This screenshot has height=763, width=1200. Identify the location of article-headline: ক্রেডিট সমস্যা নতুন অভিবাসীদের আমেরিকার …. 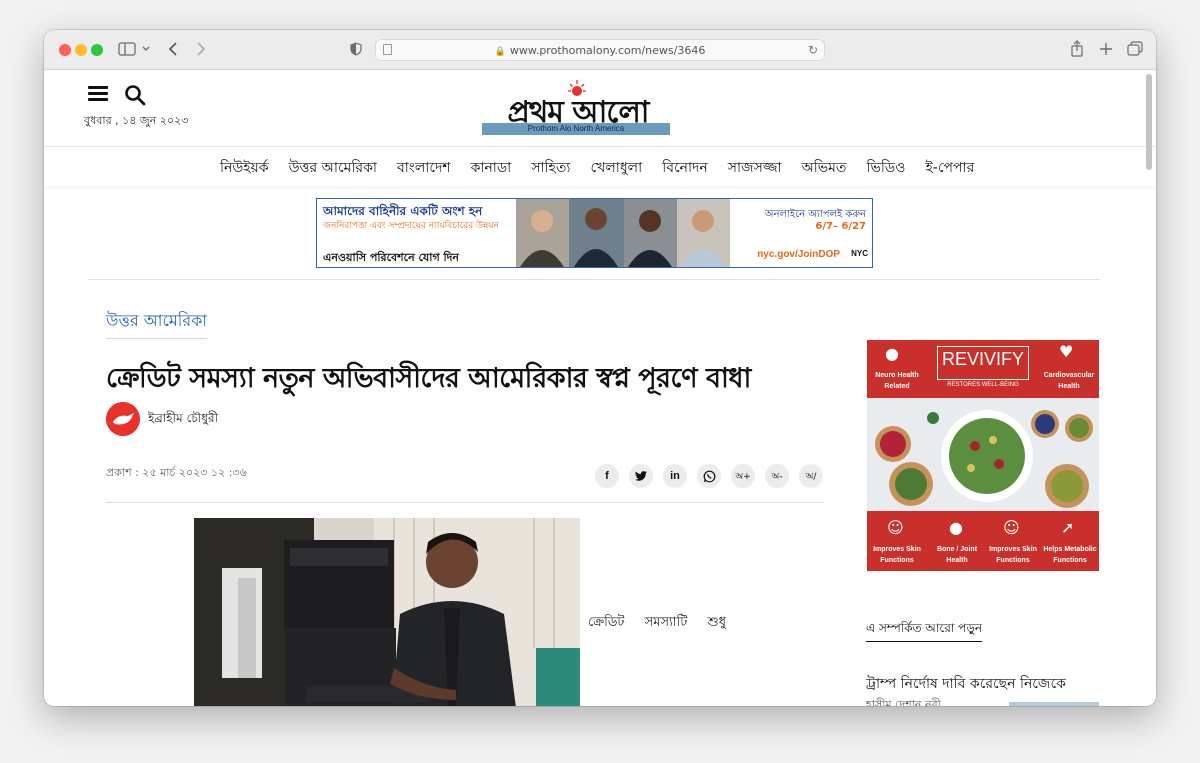
(428, 378).